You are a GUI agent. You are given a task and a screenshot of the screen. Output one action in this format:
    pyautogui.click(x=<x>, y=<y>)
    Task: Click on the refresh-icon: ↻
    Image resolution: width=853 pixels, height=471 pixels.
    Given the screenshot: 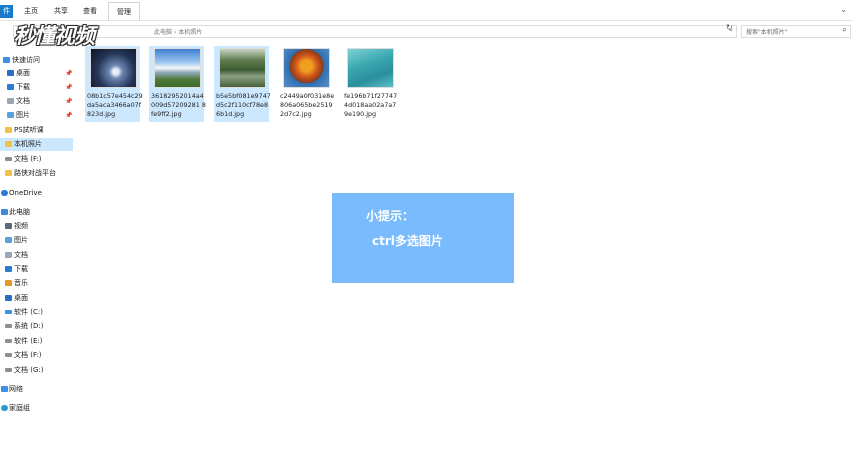 What is the action you would take?
    pyautogui.click(x=729, y=27)
    